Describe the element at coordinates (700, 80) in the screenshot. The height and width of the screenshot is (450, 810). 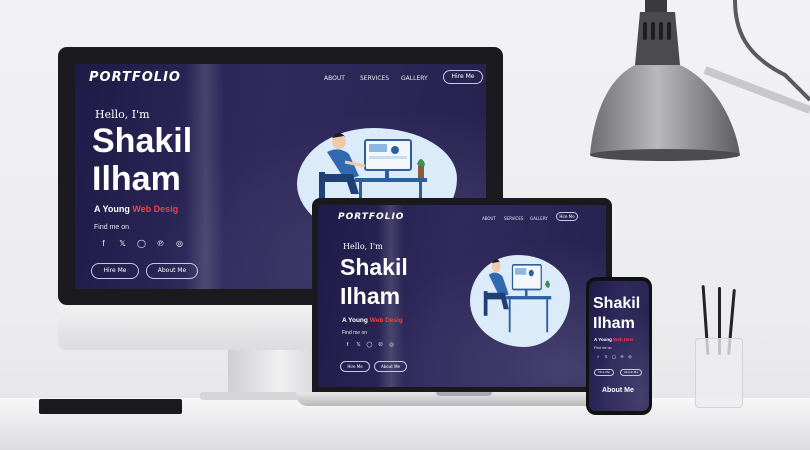
I see `desk-lamp-illustration` at that location.